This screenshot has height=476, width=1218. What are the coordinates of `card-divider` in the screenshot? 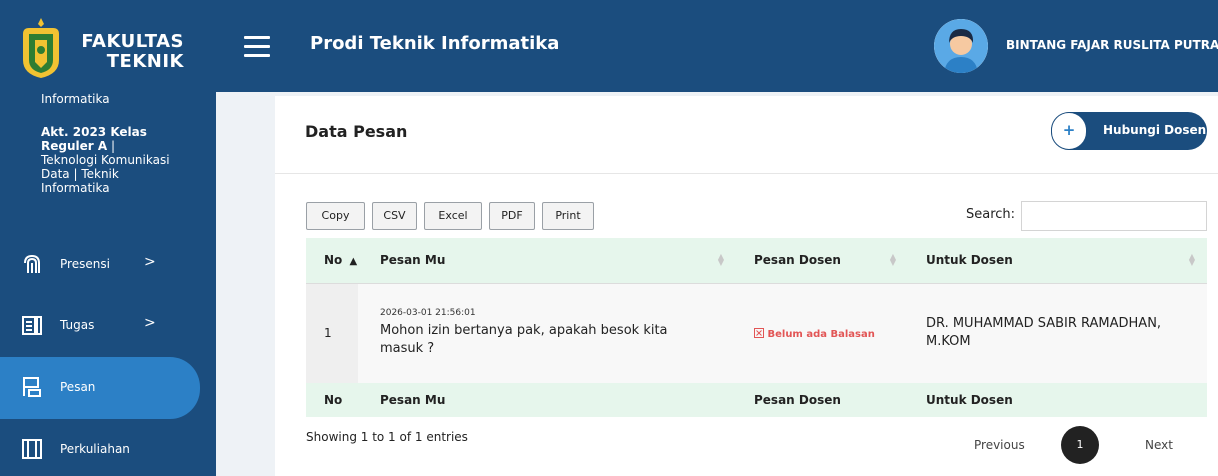 It's located at (746, 173).